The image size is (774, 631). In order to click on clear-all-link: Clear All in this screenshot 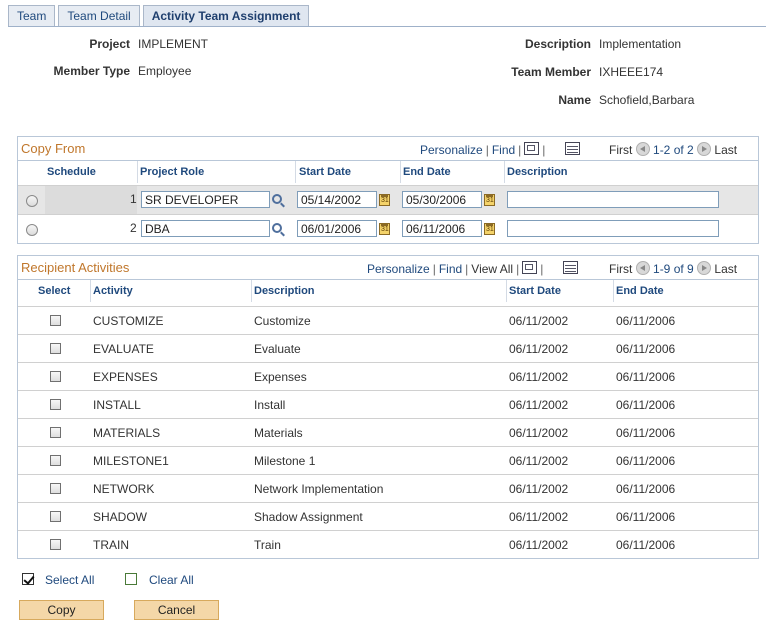, I will do `click(171, 580)`.